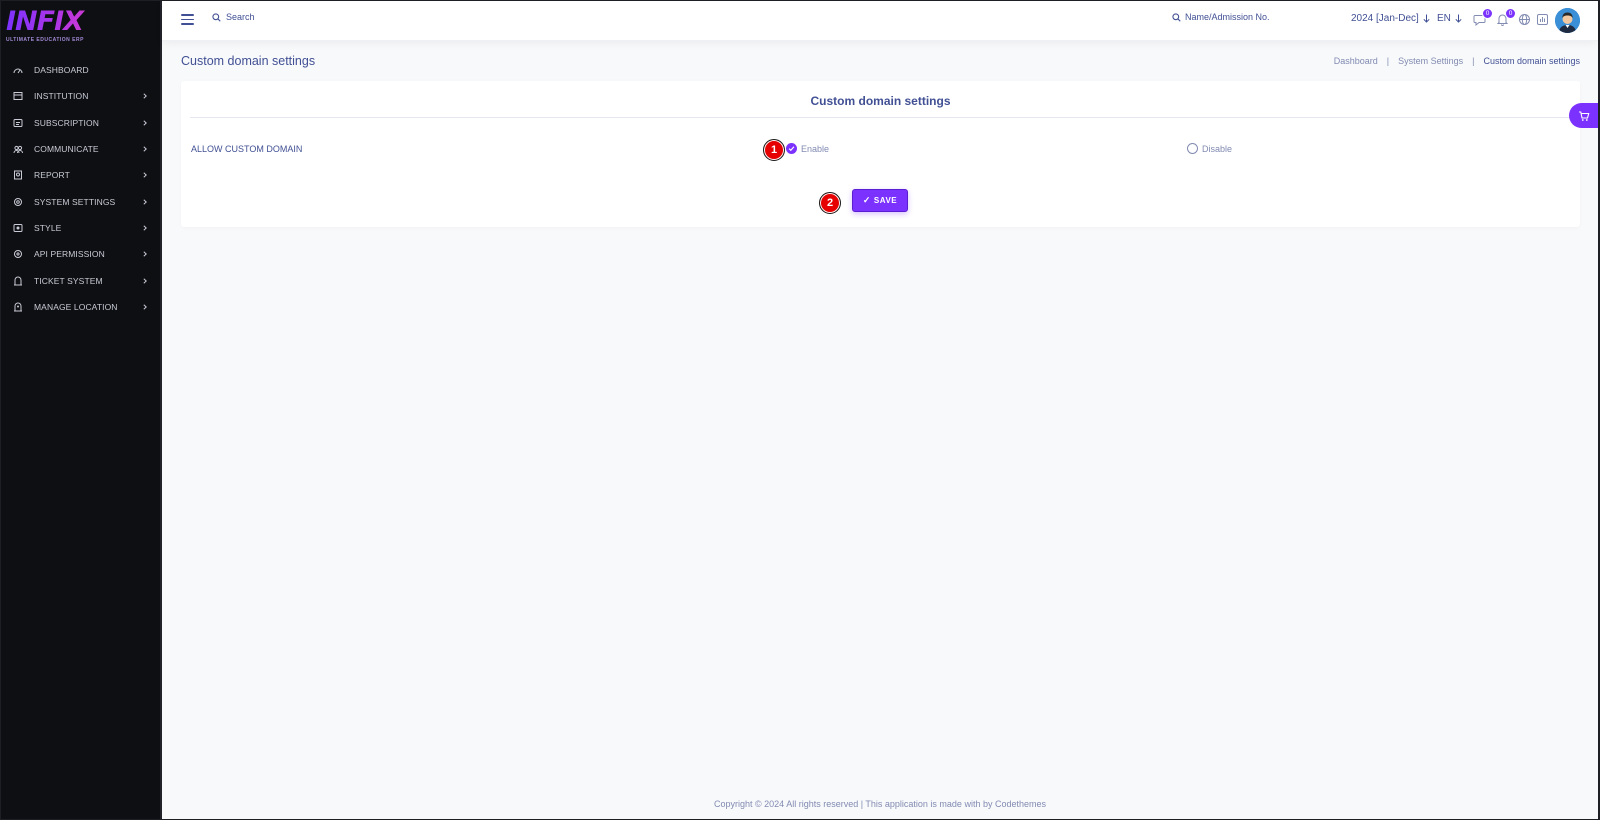 The image size is (1600, 820). Describe the element at coordinates (1444, 18) in the screenshot. I see `language-label: EN` at that location.